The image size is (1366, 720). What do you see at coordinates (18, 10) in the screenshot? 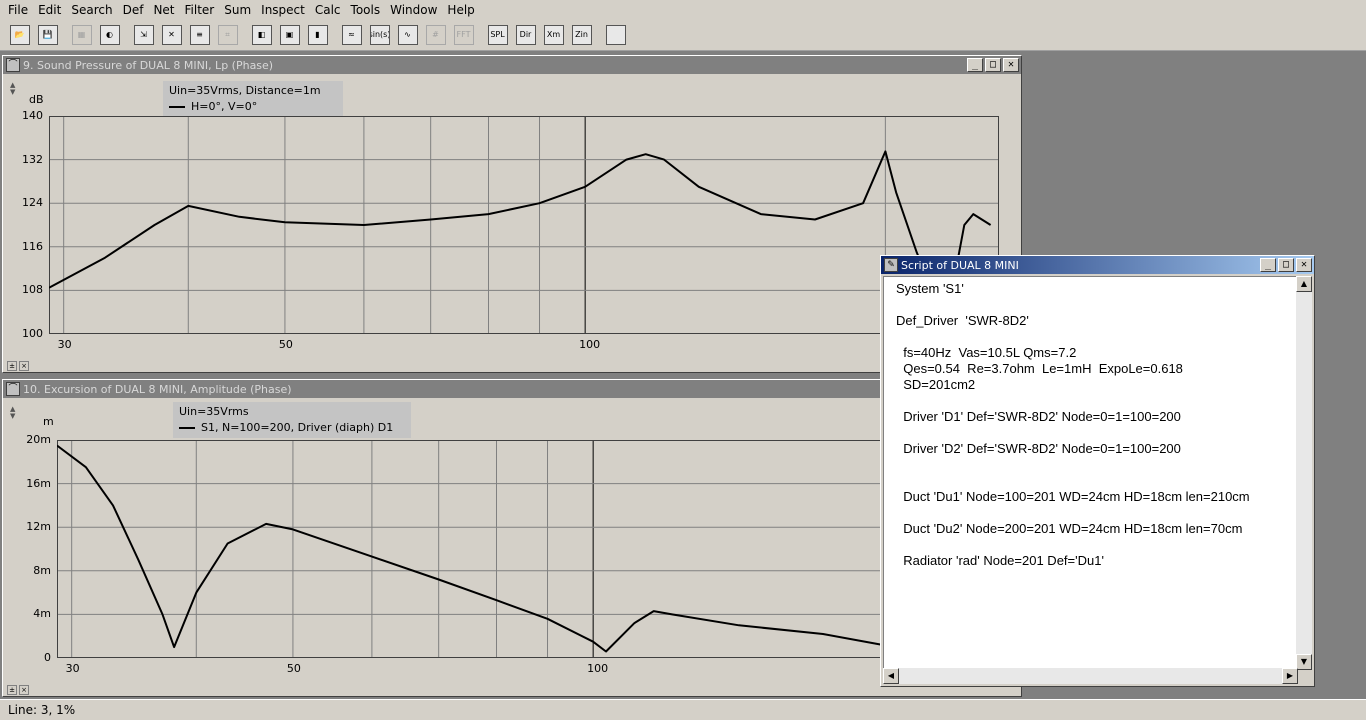
I see `menu-file: File` at bounding box center [18, 10].